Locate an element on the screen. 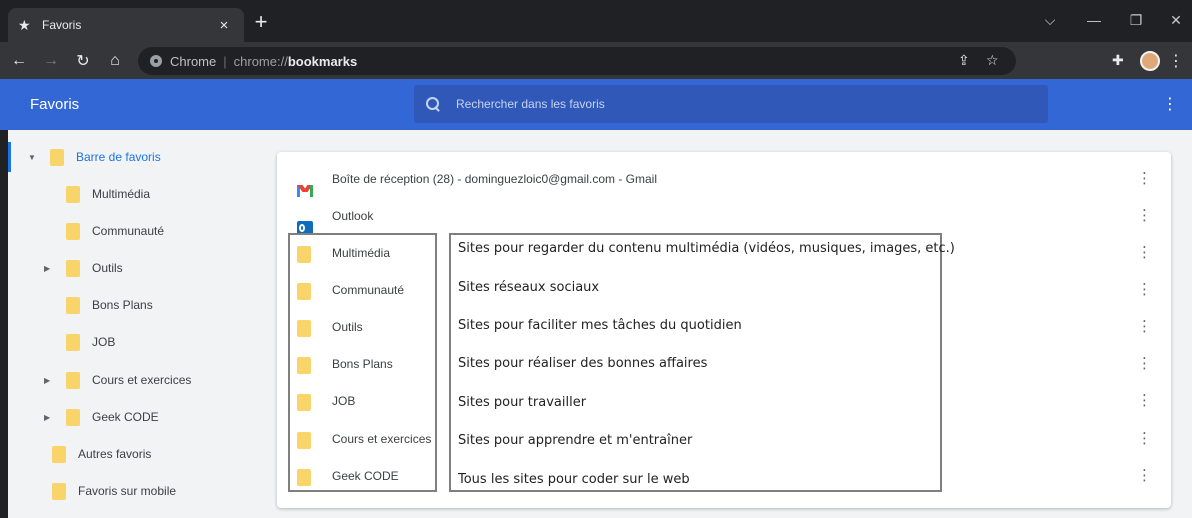 Image resolution: width=1192 pixels, height=518 pixels. gmail-icon is located at coordinates (305, 190).